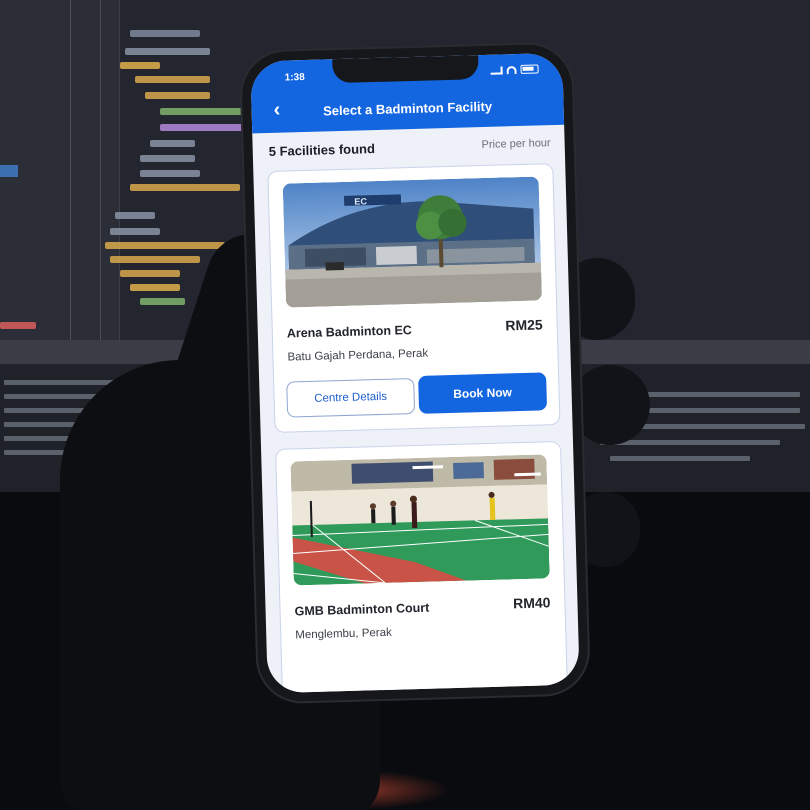  Describe the element at coordinates (405, 69) in the screenshot. I see `phone-notch` at that location.